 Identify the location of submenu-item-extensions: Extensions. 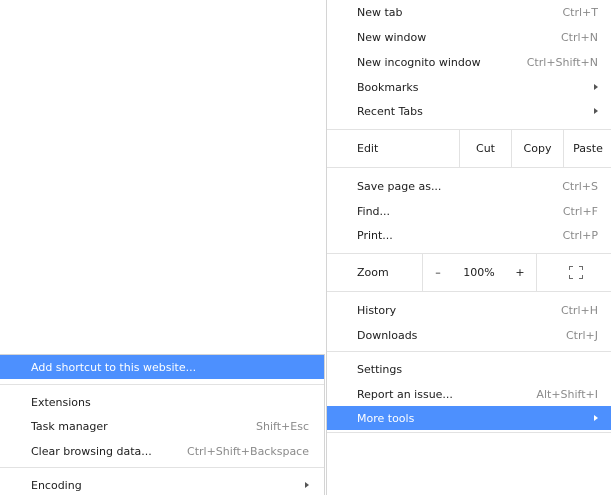
(162, 402).